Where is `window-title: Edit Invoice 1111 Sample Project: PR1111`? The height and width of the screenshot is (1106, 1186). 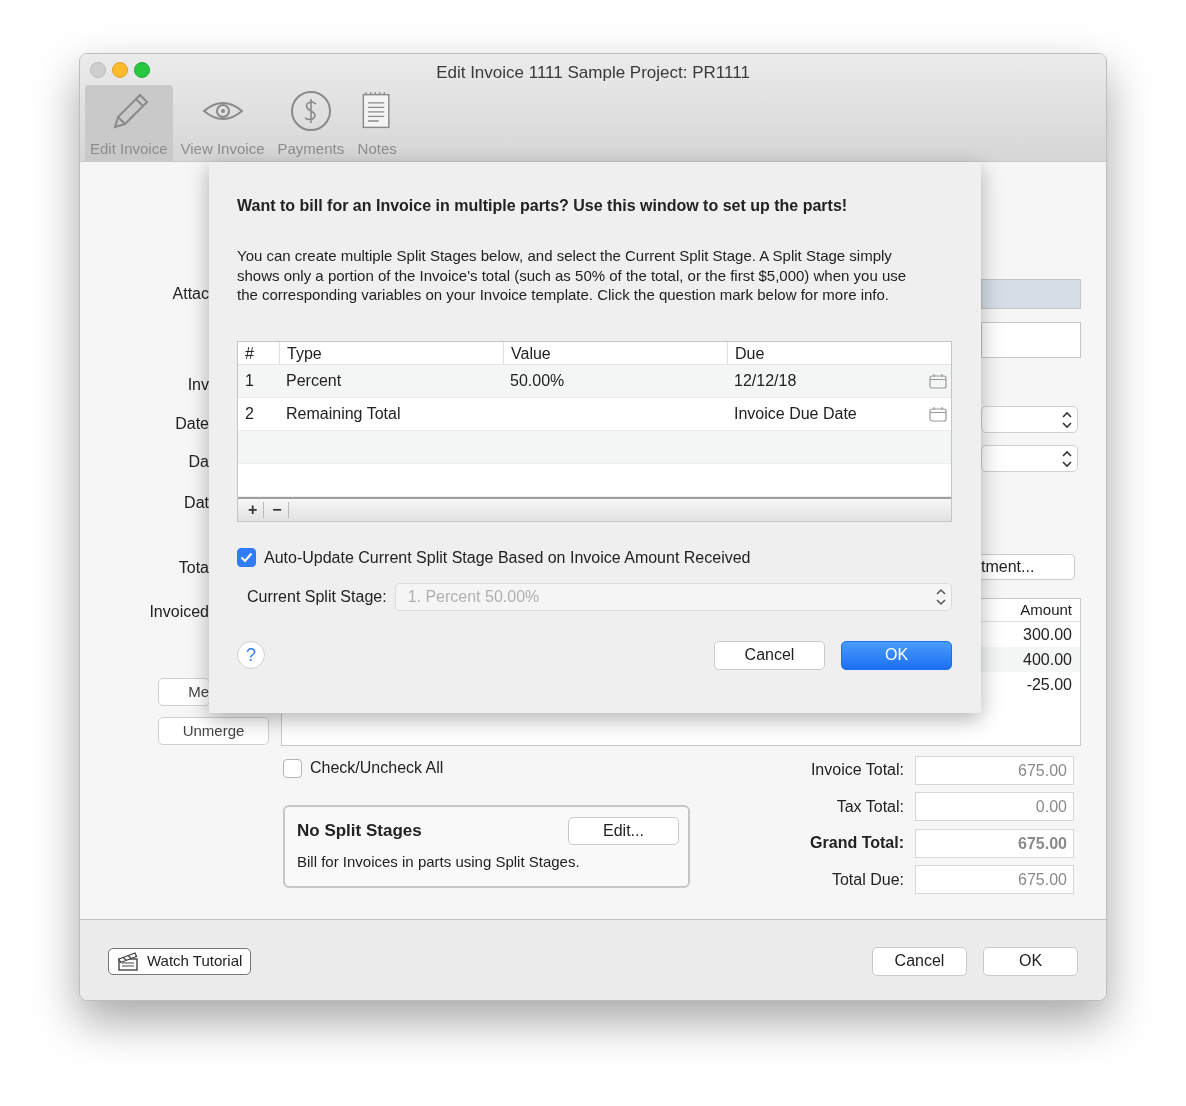 window-title: Edit Invoice 1111 Sample Project: PR1111 is located at coordinates (593, 73).